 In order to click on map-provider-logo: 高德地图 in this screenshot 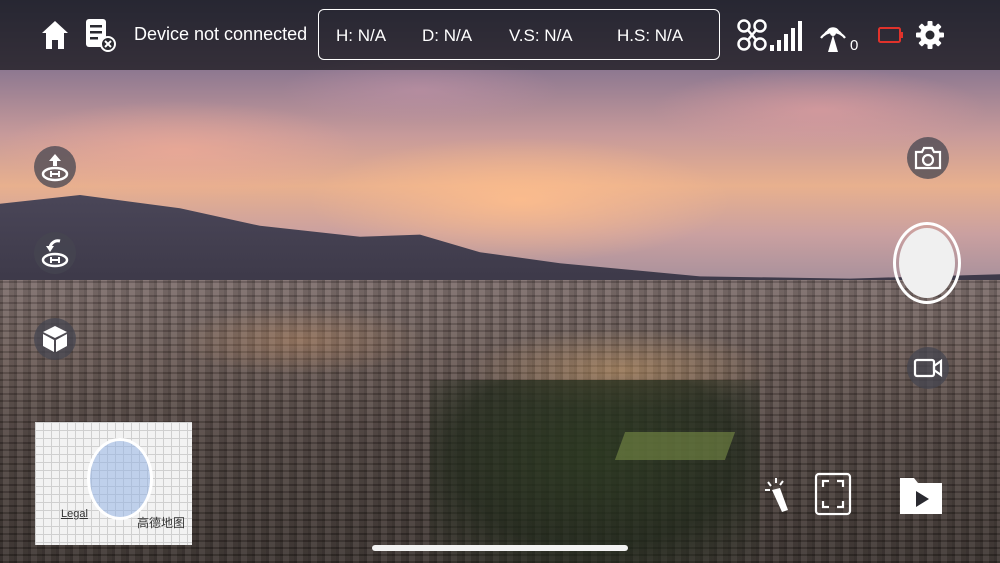, I will do `click(161, 523)`.